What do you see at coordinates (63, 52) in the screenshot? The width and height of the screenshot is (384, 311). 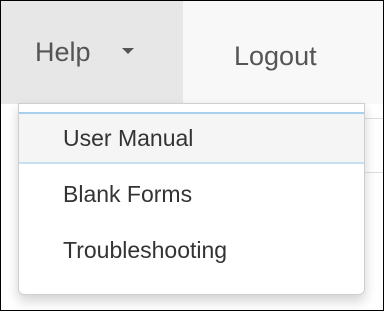 I see `help-menu-label: Help` at bounding box center [63, 52].